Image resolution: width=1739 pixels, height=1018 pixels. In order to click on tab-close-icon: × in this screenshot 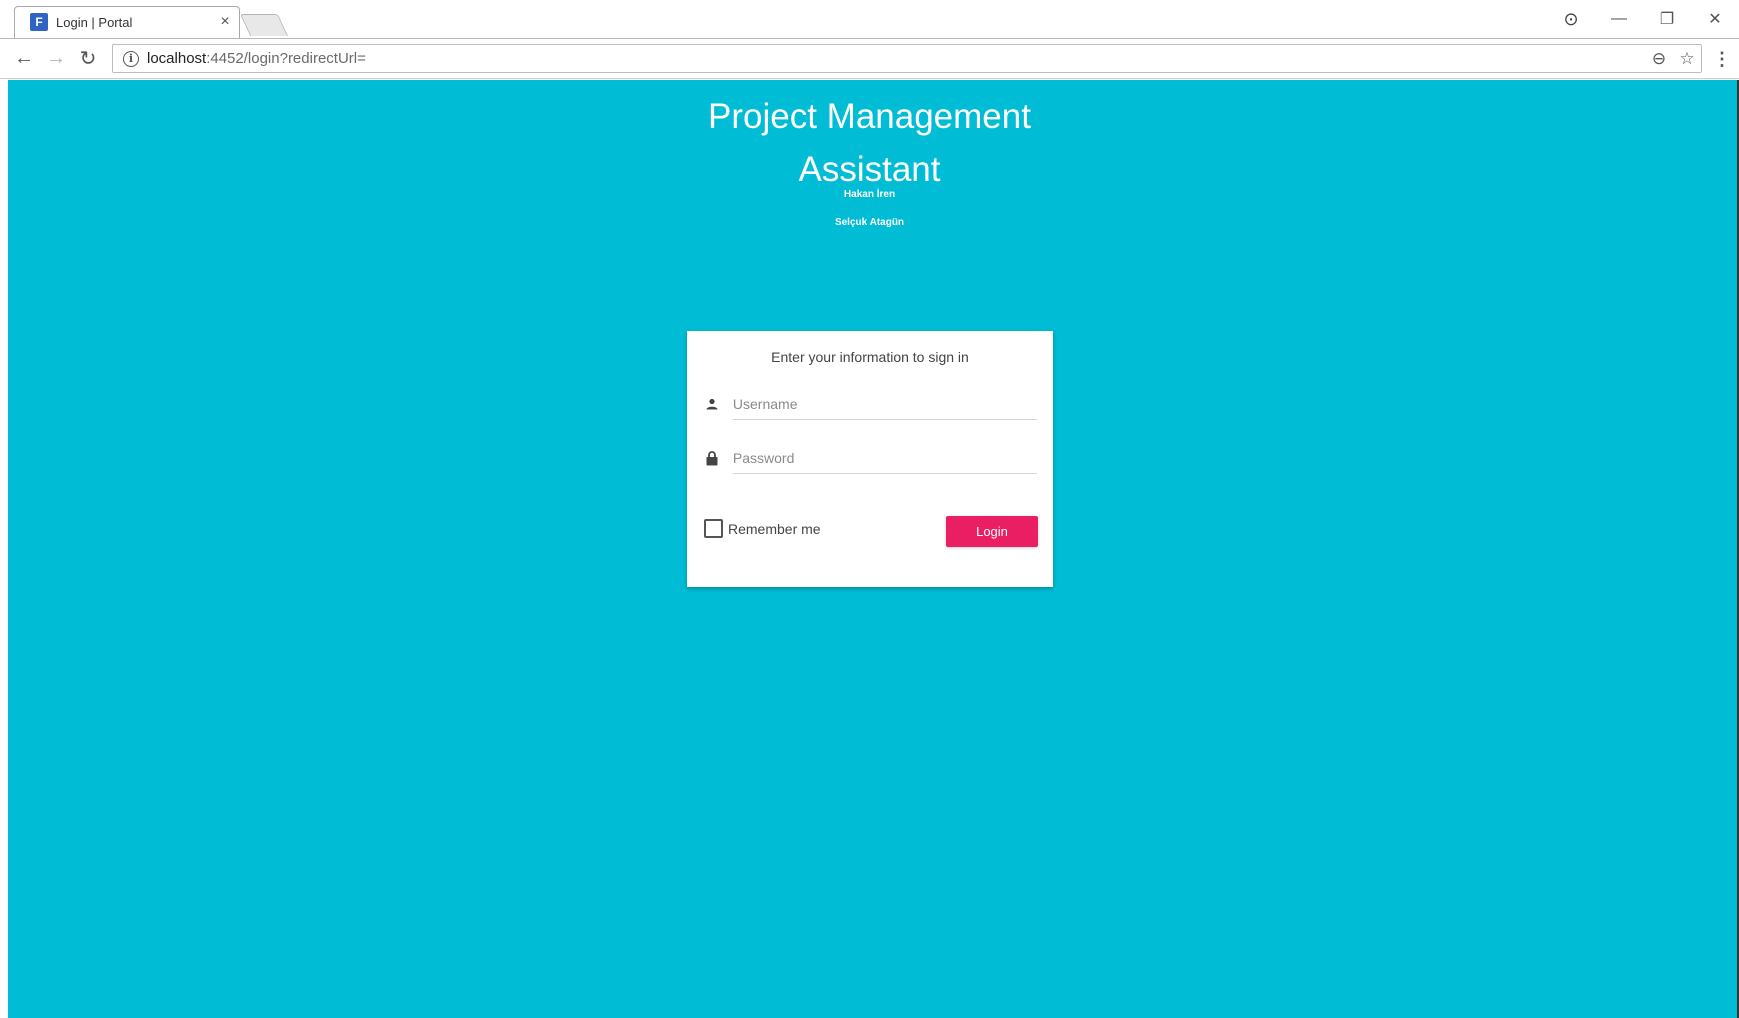, I will do `click(225, 22)`.